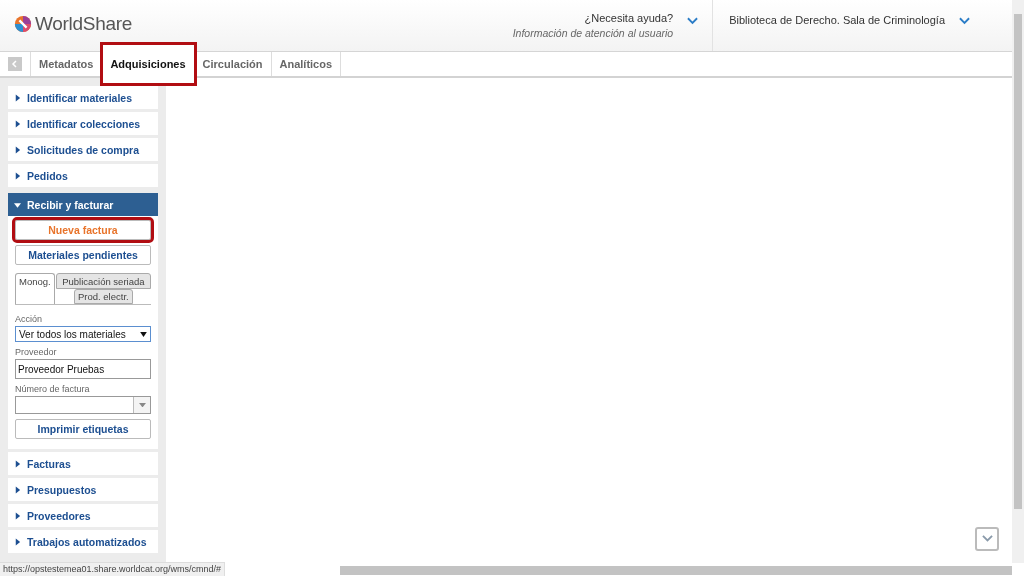 Image resolution: width=1024 pixels, height=576 pixels. What do you see at coordinates (148, 64) in the screenshot?
I see `tab: Adquisiciones` at bounding box center [148, 64].